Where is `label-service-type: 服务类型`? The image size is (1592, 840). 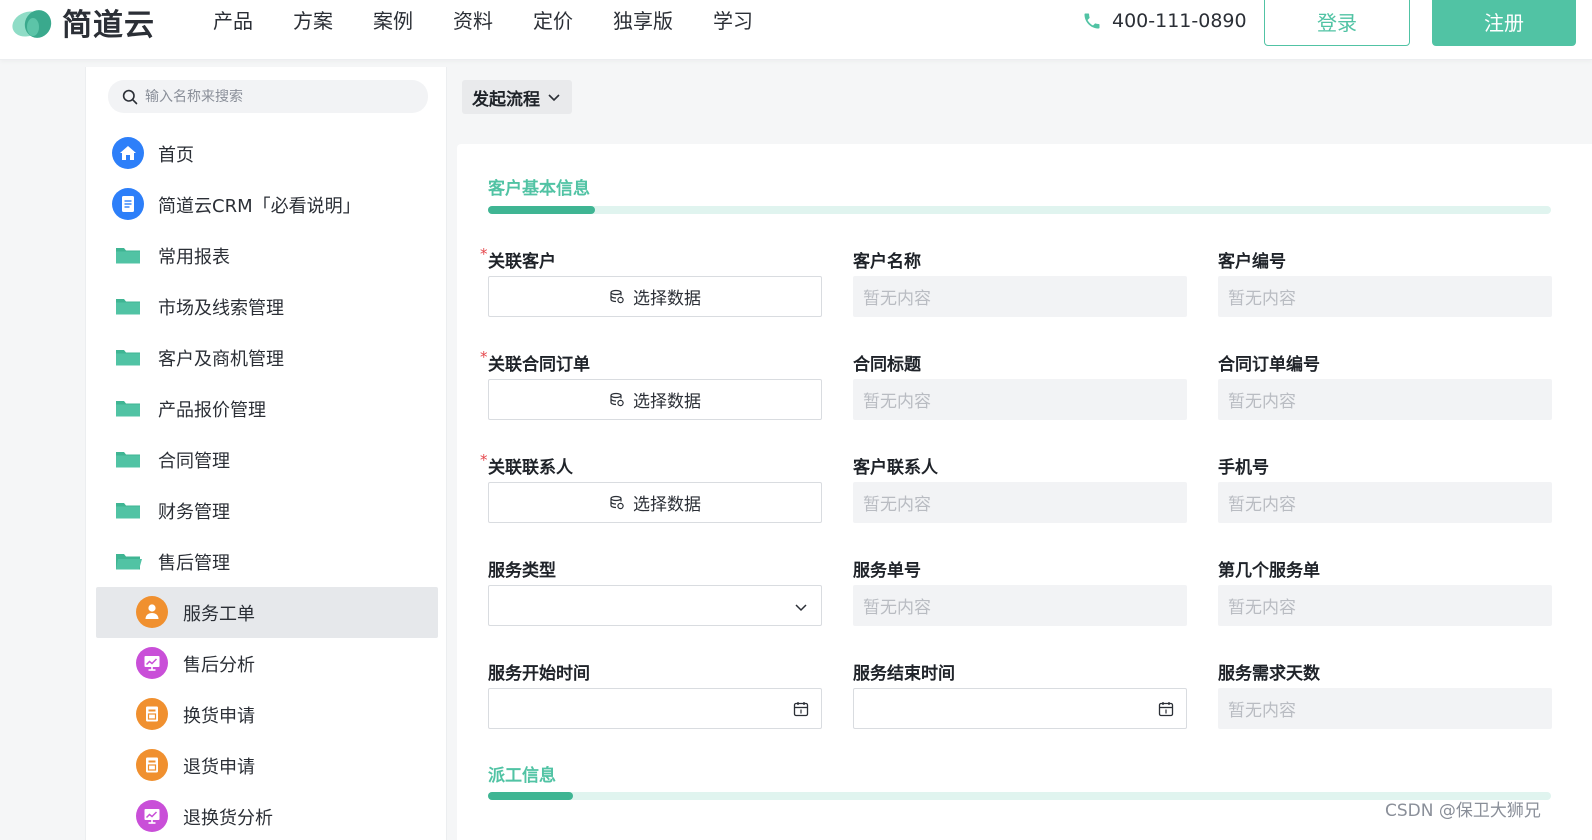
label-service-type: 服务类型 is located at coordinates (522, 571).